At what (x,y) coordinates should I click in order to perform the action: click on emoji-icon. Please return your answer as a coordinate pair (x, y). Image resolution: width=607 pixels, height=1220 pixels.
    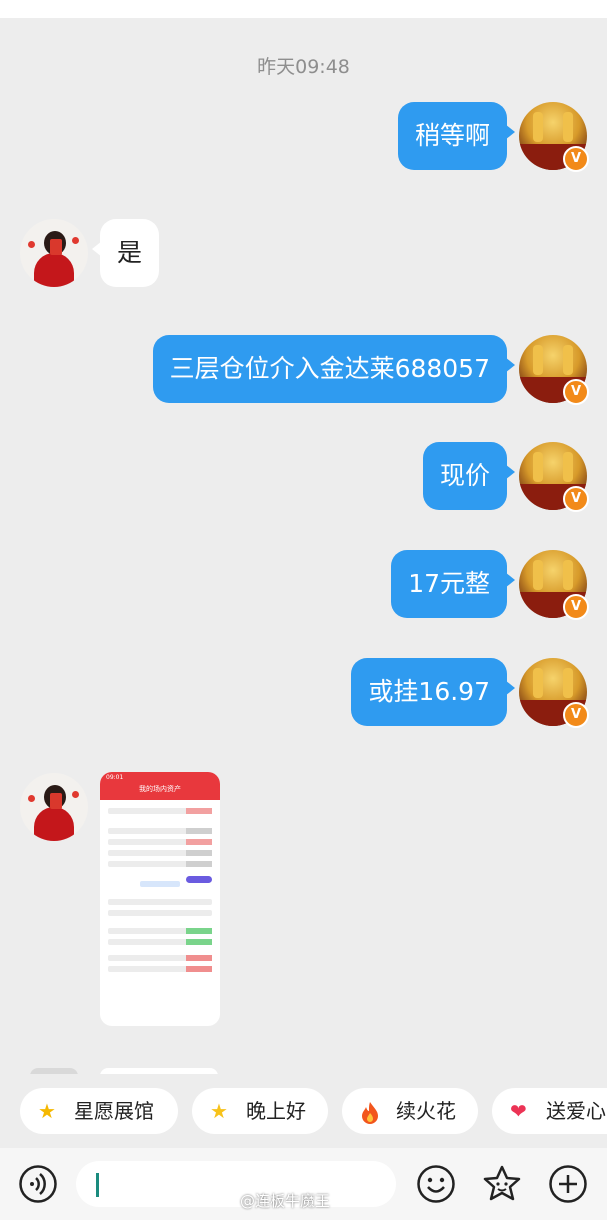
    Looking at the image, I should click on (436, 1184).